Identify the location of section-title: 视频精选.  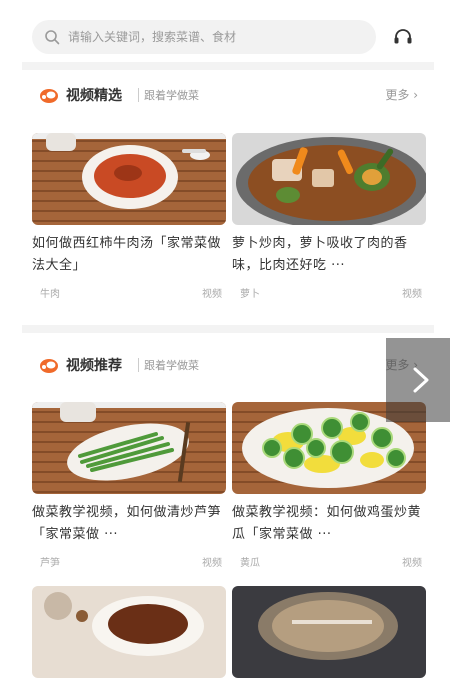
(94, 96).